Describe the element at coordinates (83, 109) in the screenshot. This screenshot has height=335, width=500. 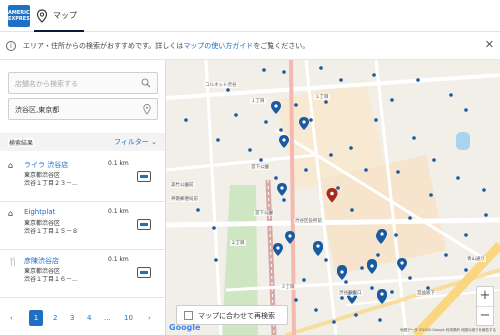
I see `location-input: 渋谷区,東京都` at that location.